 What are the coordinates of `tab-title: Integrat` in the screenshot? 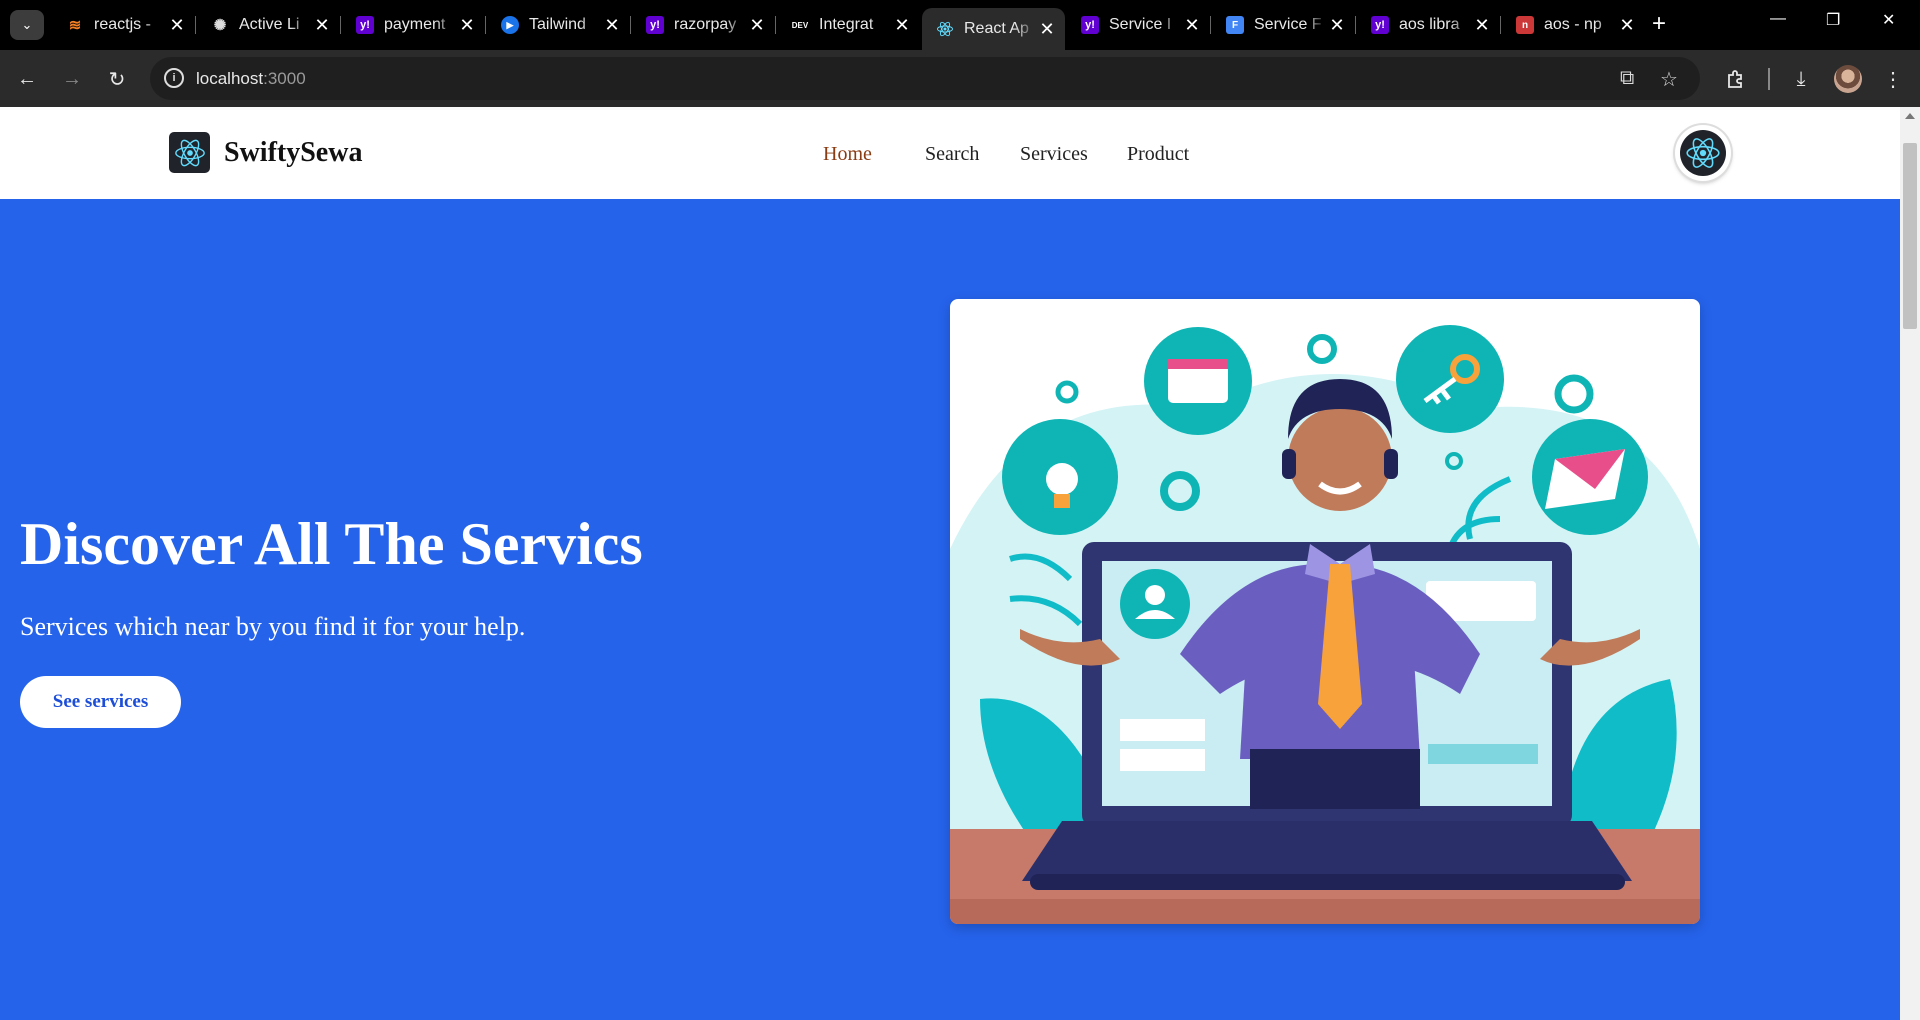 It's located at (846, 24).